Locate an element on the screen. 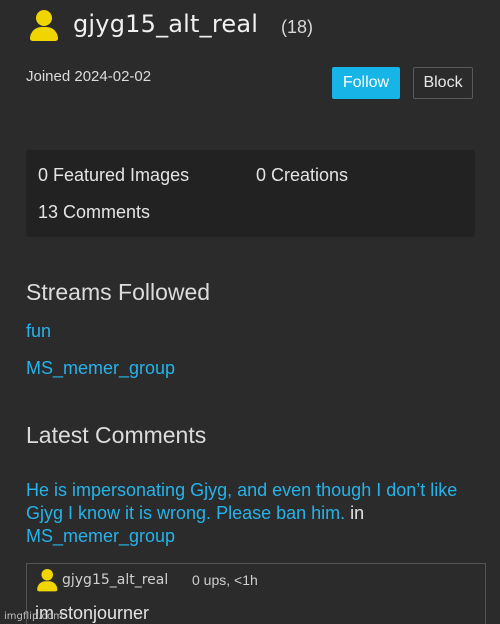 This screenshot has width=500, height=624. comment-stream-link: MS_memer_group is located at coordinates (100, 536).